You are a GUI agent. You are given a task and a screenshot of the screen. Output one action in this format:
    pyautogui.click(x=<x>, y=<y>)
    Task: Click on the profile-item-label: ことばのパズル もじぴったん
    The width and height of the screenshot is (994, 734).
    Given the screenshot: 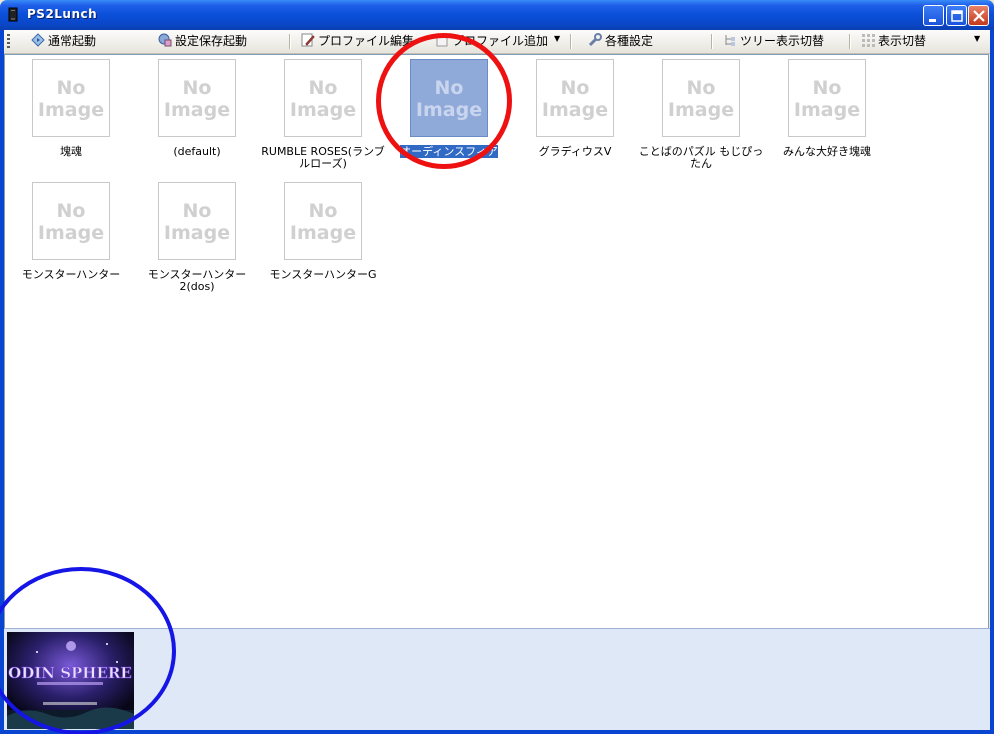 What is the action you would take?
    pyautogui.click(x=701, y=158)
    